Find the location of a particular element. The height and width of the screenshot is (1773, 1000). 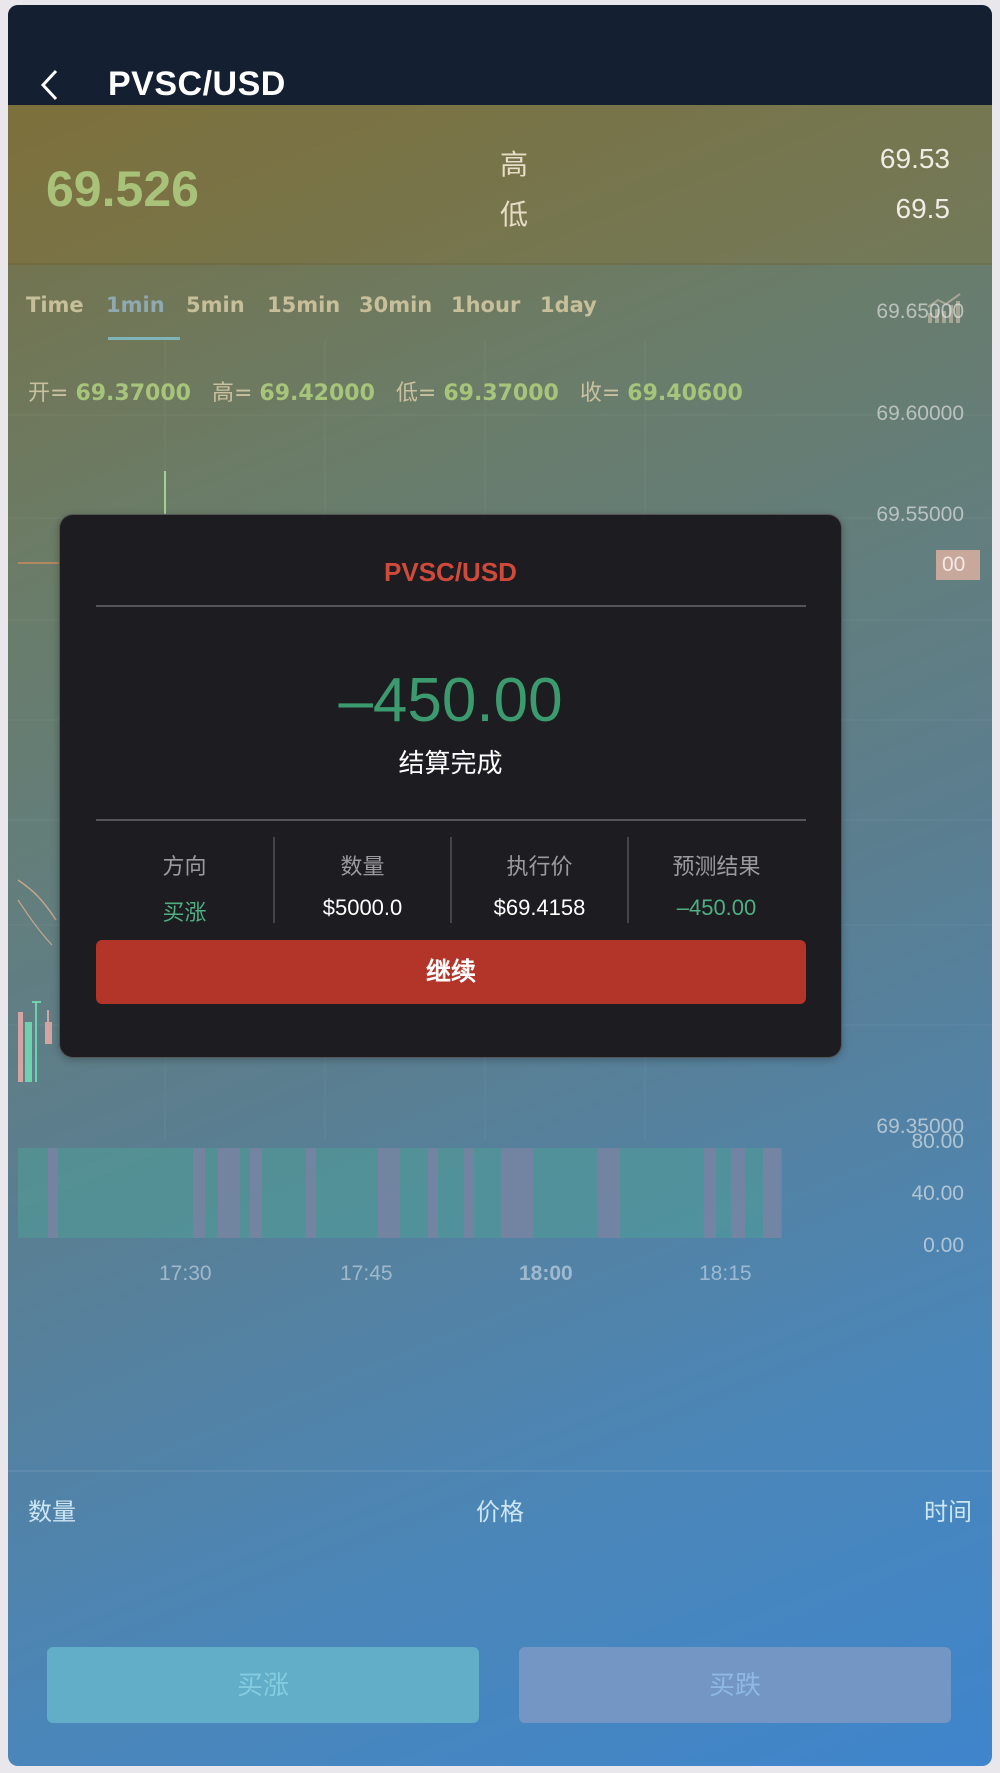

quantity-label: 数量 is located at coordinates (362, 866).